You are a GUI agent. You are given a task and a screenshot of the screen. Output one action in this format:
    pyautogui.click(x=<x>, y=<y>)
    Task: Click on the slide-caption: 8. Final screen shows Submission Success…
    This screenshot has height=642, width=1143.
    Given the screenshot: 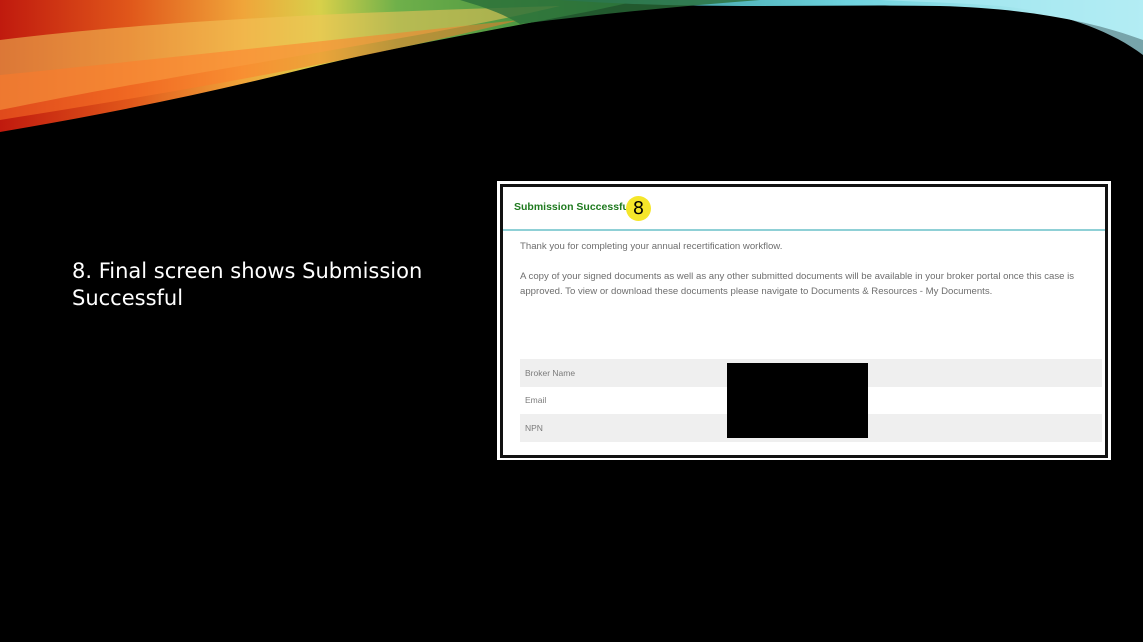 What is the action you would take?
    pyautogui.click(x=247, y=284)
    